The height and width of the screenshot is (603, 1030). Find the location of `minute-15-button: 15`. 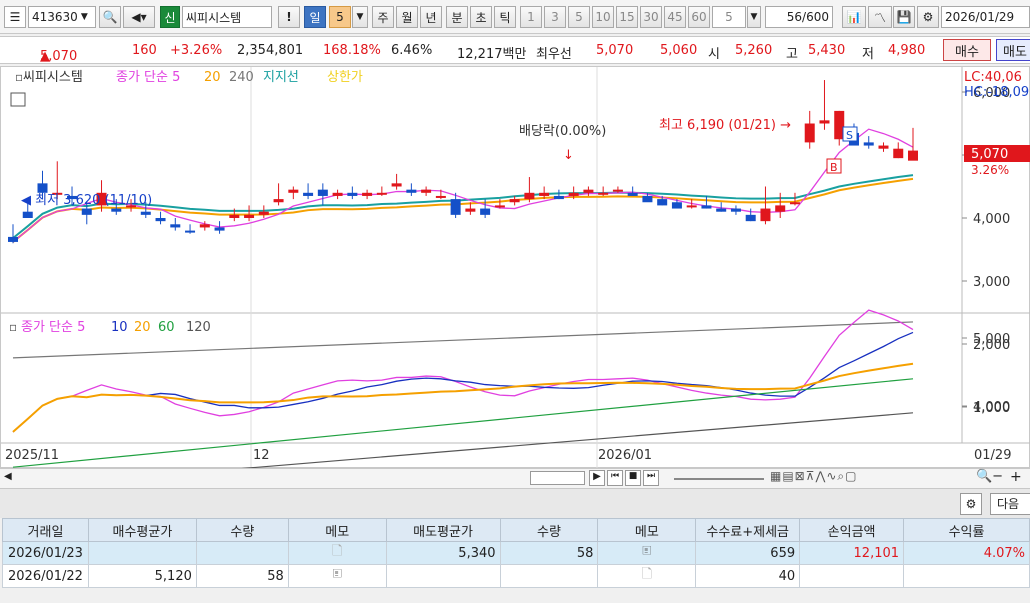

minute-15-button: 15 is located at coordinates (627, 17).